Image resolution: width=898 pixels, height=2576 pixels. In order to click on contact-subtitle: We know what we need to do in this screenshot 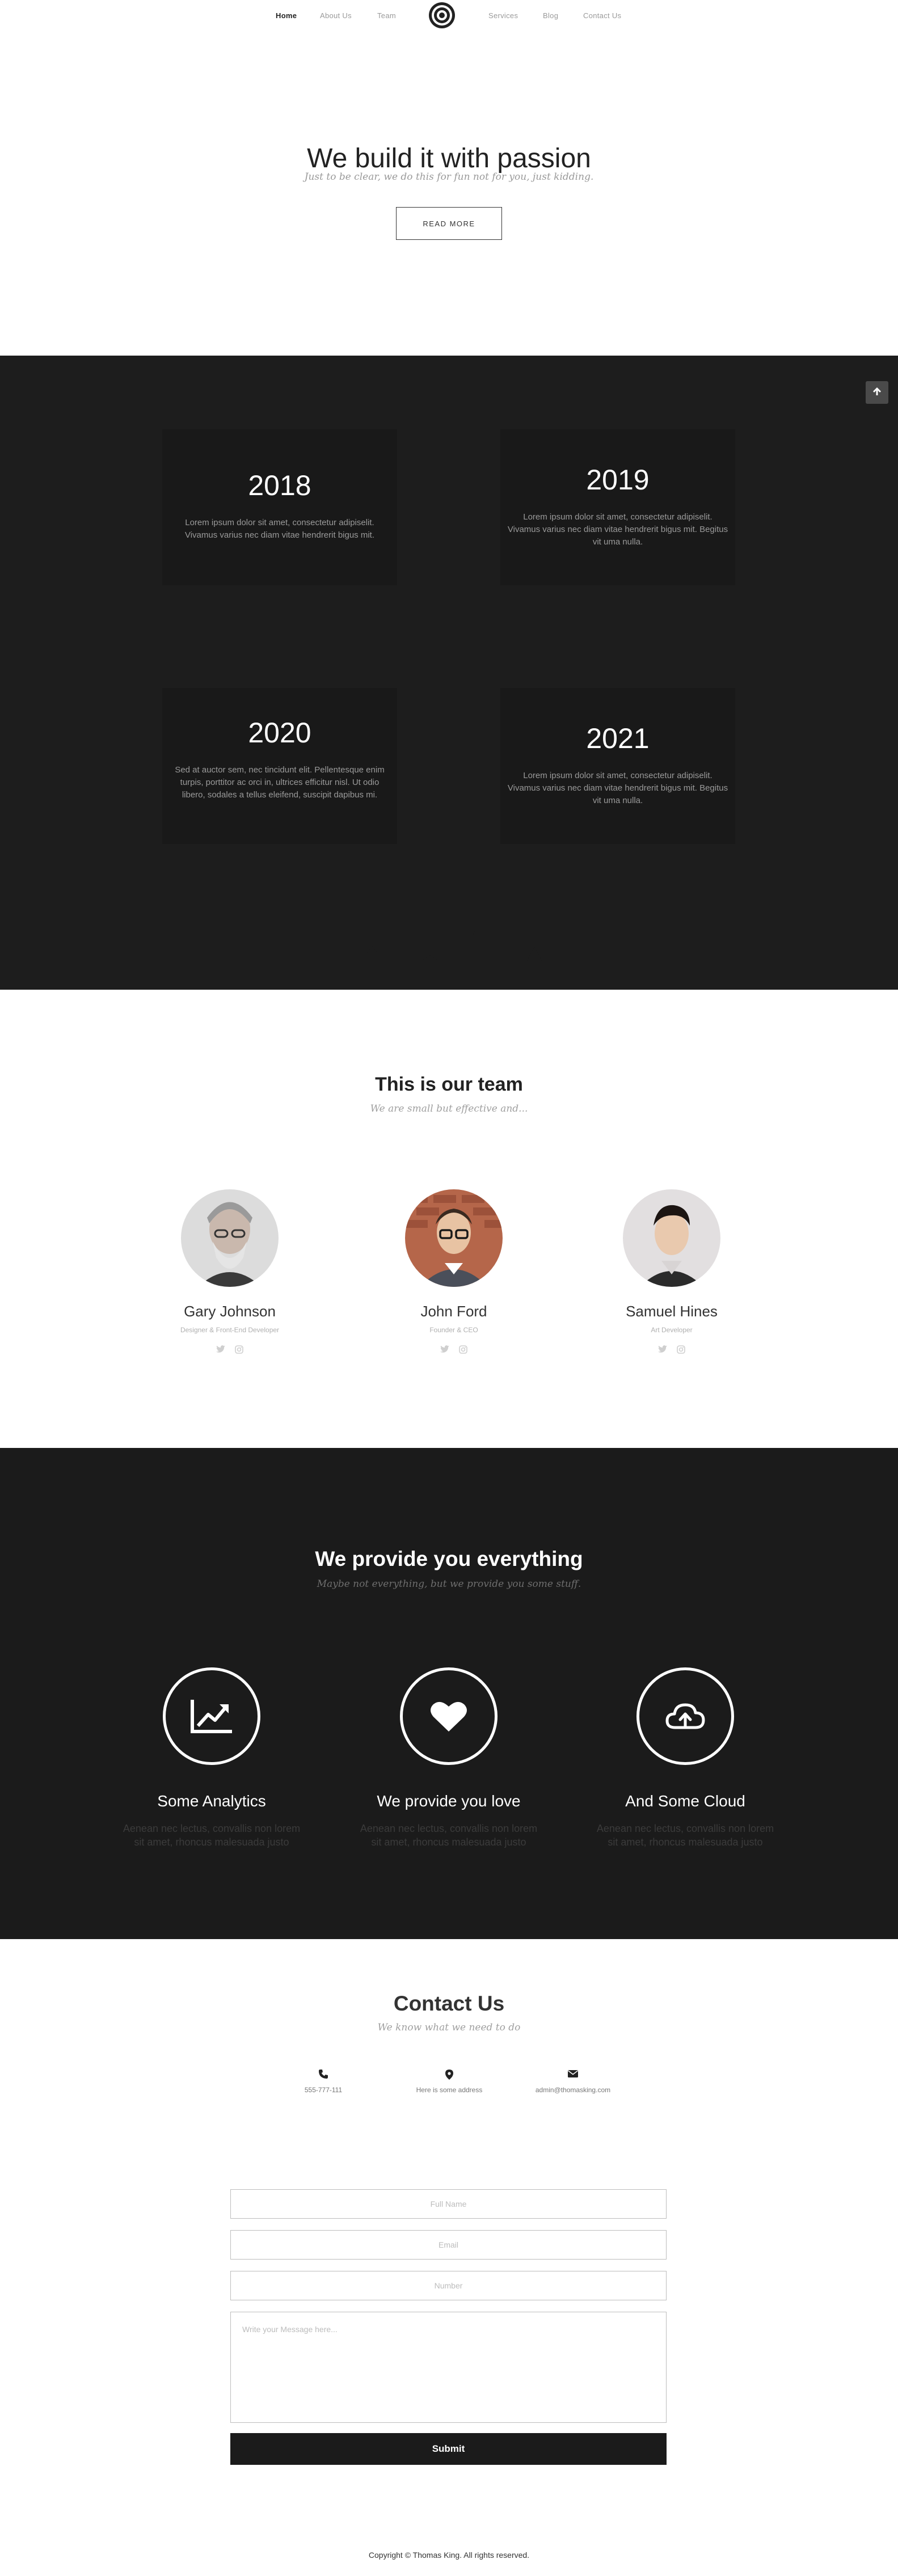, I will do `click(449, 2027)`.